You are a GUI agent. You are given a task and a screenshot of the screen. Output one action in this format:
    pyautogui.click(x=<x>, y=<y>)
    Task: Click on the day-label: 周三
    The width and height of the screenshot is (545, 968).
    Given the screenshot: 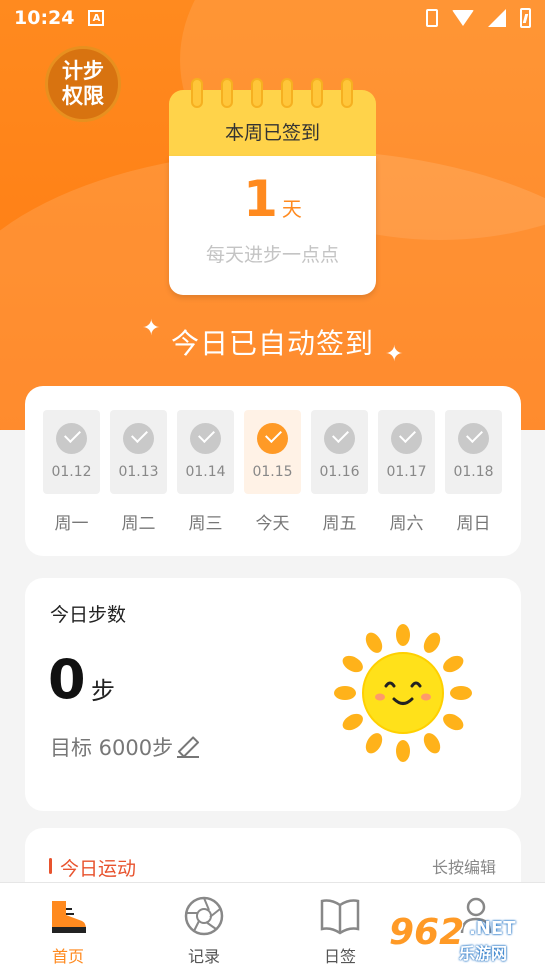 What is the action you would take?
    pyautogui.click(x=205, y=524)
    